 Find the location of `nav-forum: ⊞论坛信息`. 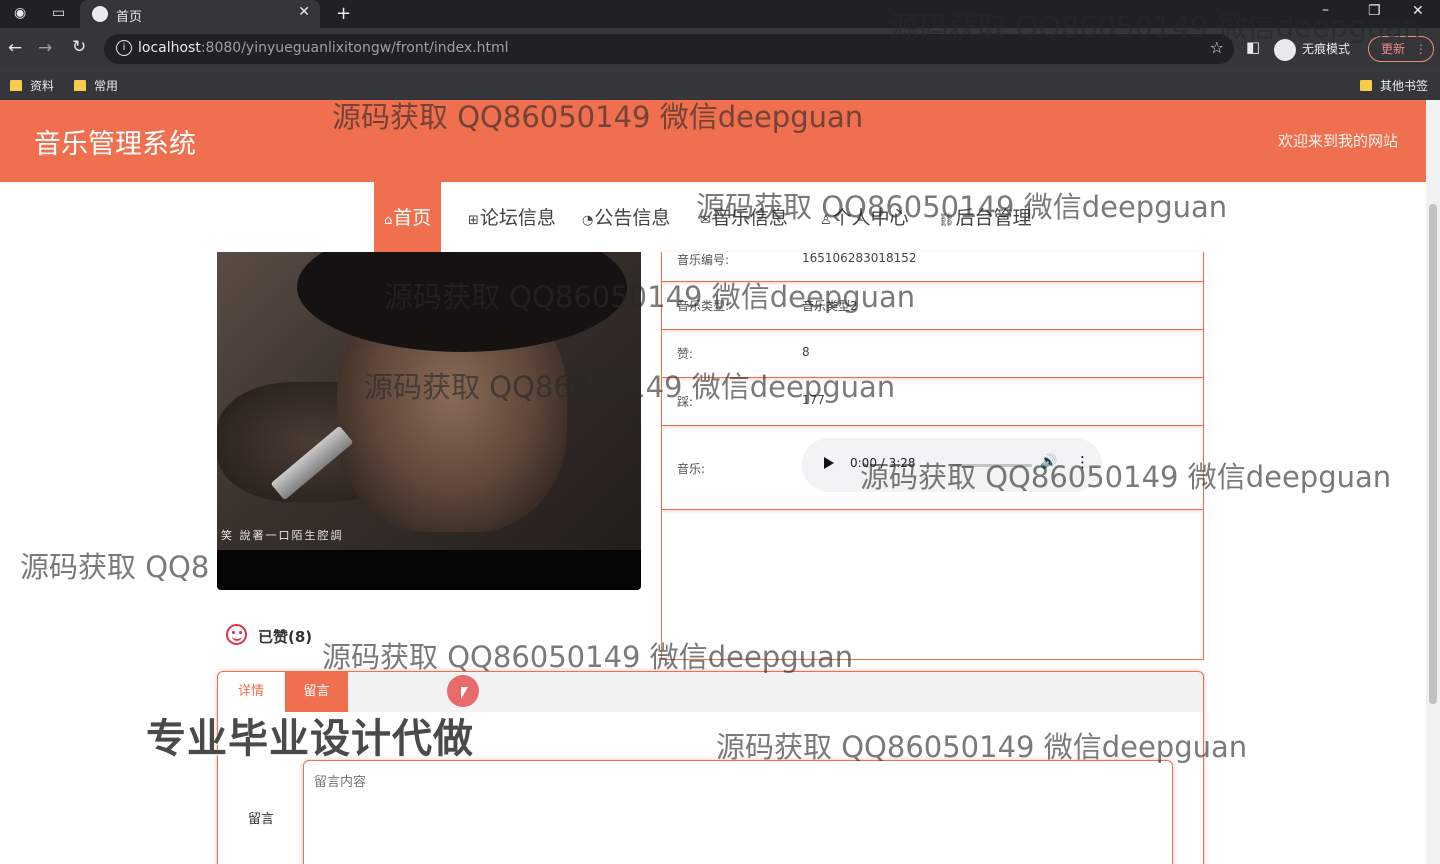

nav-forum: ⊞论坛信息 is located at coordinates (512, 218).